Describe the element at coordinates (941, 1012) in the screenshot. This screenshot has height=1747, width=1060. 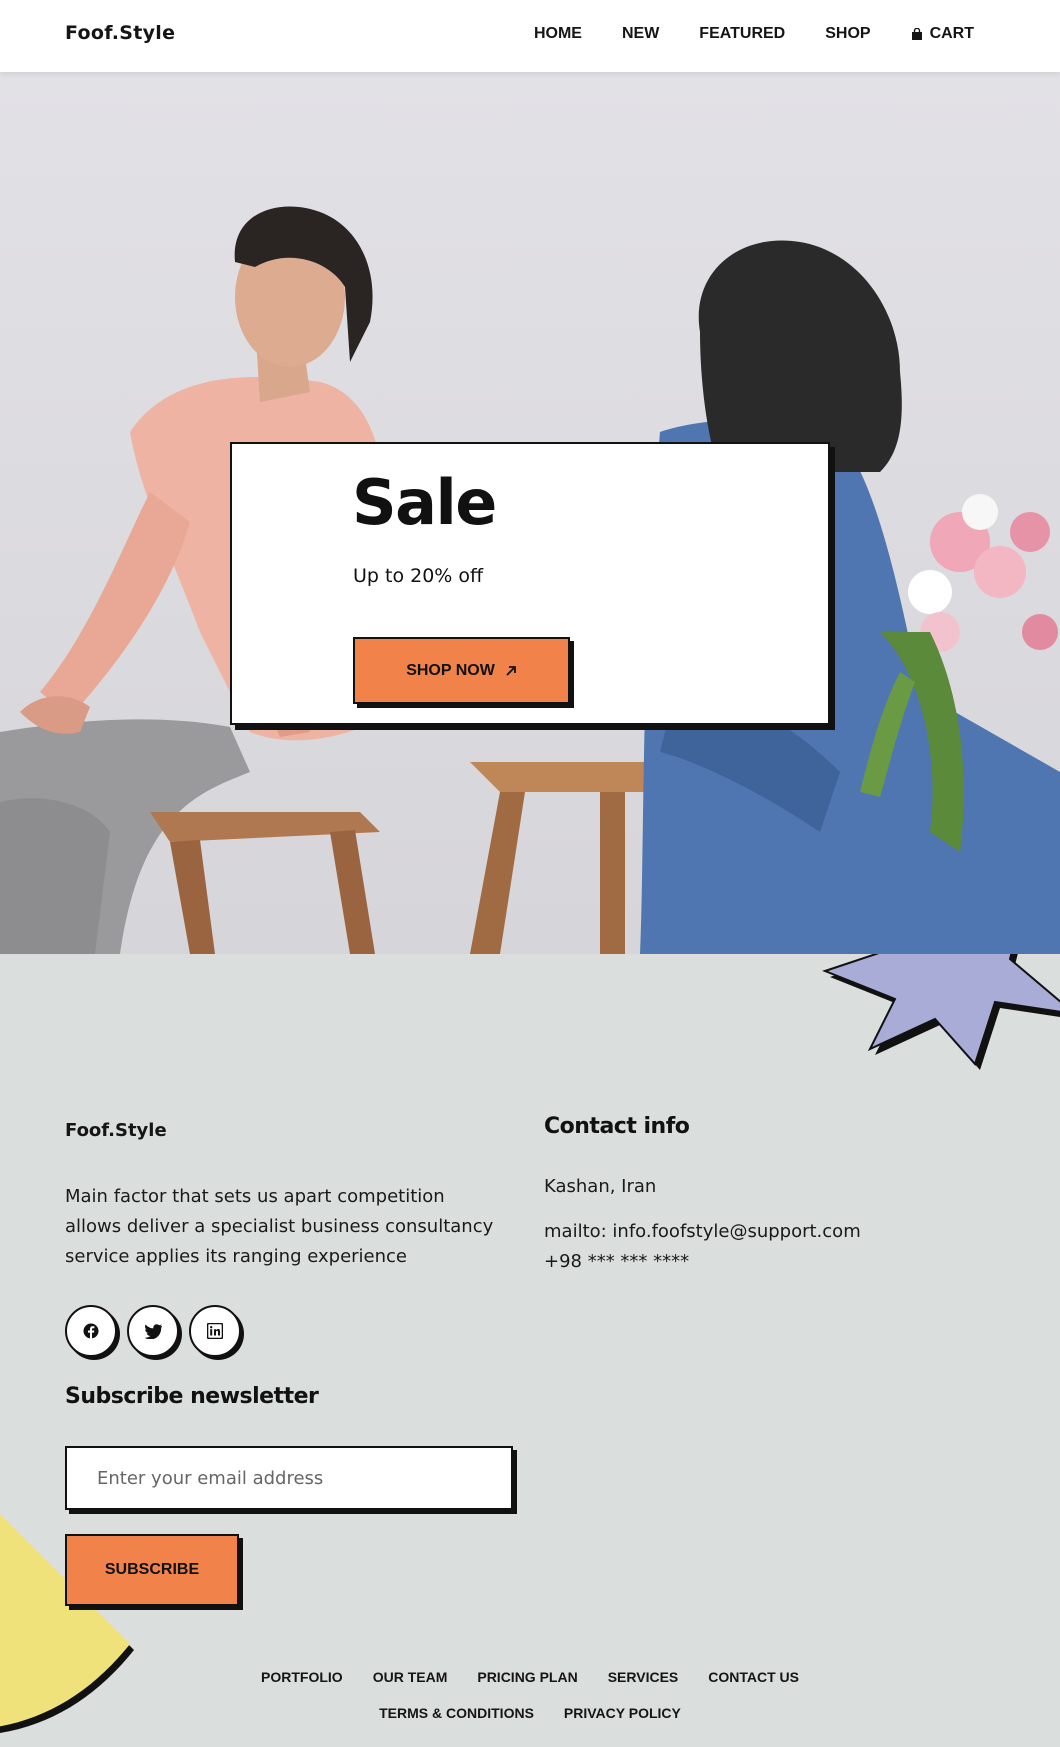
I see `star-decoration` at that location.